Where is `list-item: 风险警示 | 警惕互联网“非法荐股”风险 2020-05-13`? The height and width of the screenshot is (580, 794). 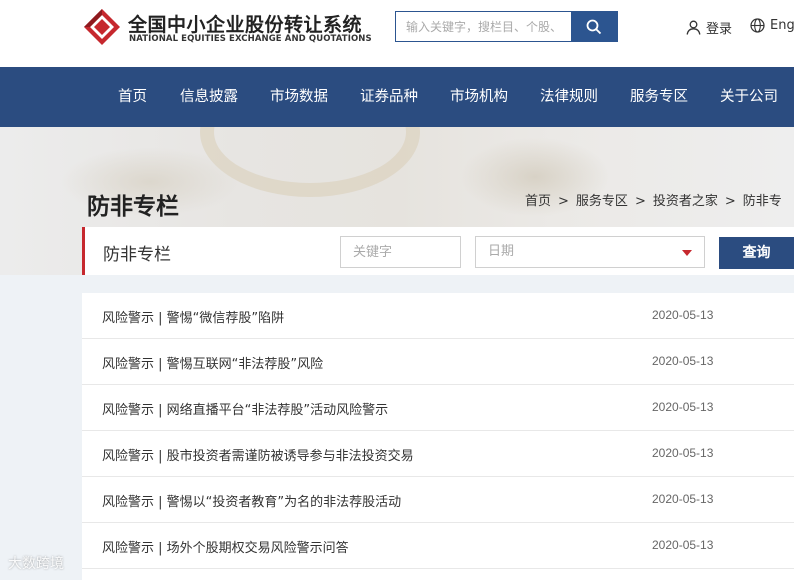
list-item: 风险警示 | 警惕互联网“非法荐股”风险 2020-05-13 is located at coordinates (438, 362).